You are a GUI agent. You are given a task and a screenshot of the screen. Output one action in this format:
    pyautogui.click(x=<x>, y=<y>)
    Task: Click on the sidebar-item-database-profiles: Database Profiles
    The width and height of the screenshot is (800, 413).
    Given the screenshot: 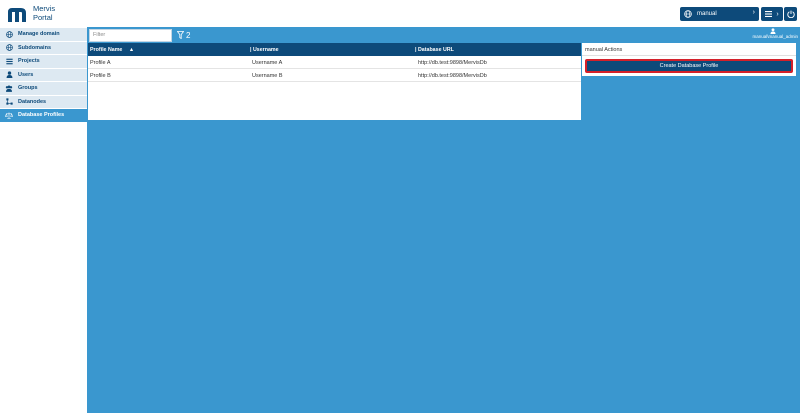 What is the action you would take?
    pyautogui.click(x=43, y=116)
    